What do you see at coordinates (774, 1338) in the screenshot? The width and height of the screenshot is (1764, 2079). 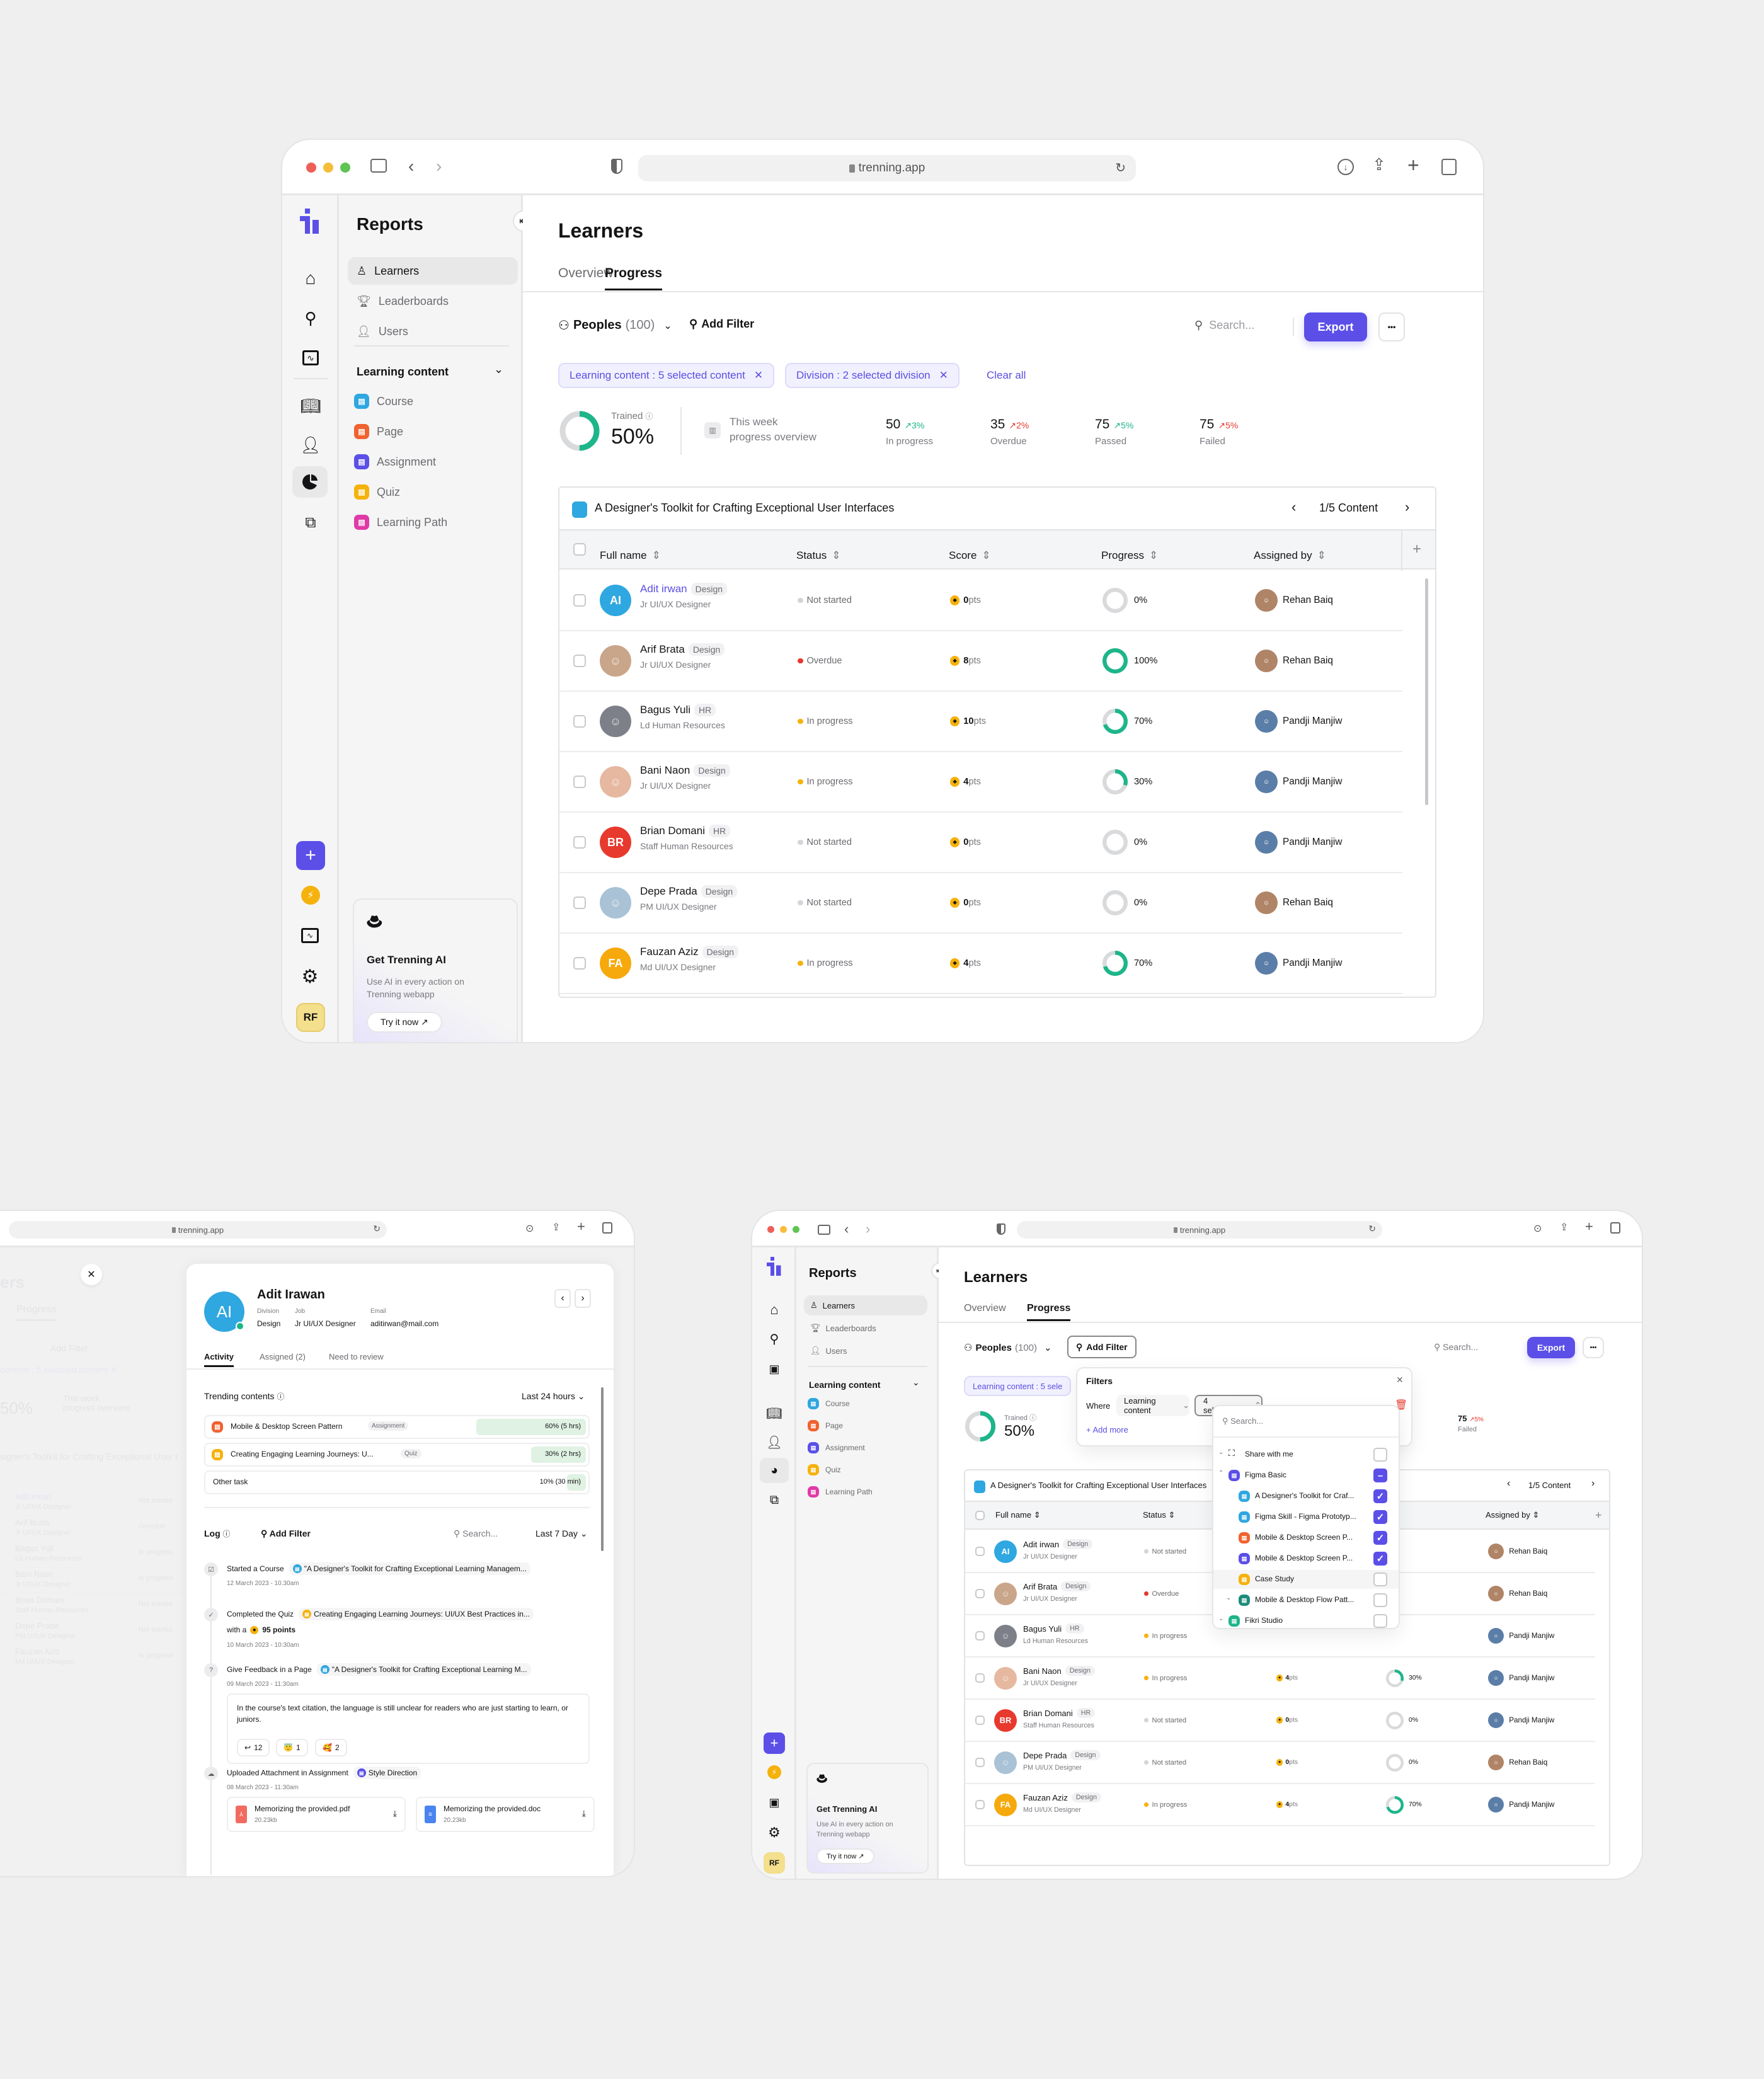 I see `search-icon: ⚲` at bounding box center [774, 1338].